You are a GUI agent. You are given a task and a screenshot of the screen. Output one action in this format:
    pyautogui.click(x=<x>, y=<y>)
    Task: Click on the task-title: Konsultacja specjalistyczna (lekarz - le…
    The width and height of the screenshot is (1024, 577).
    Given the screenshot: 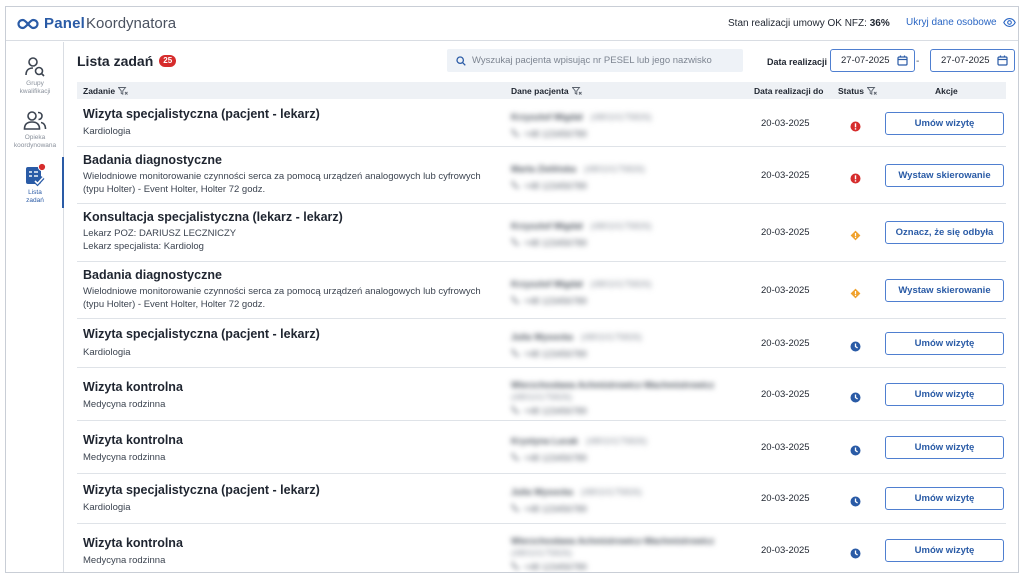 What is the action you would take?
    pyautogui.click(x=213, y=217)
    